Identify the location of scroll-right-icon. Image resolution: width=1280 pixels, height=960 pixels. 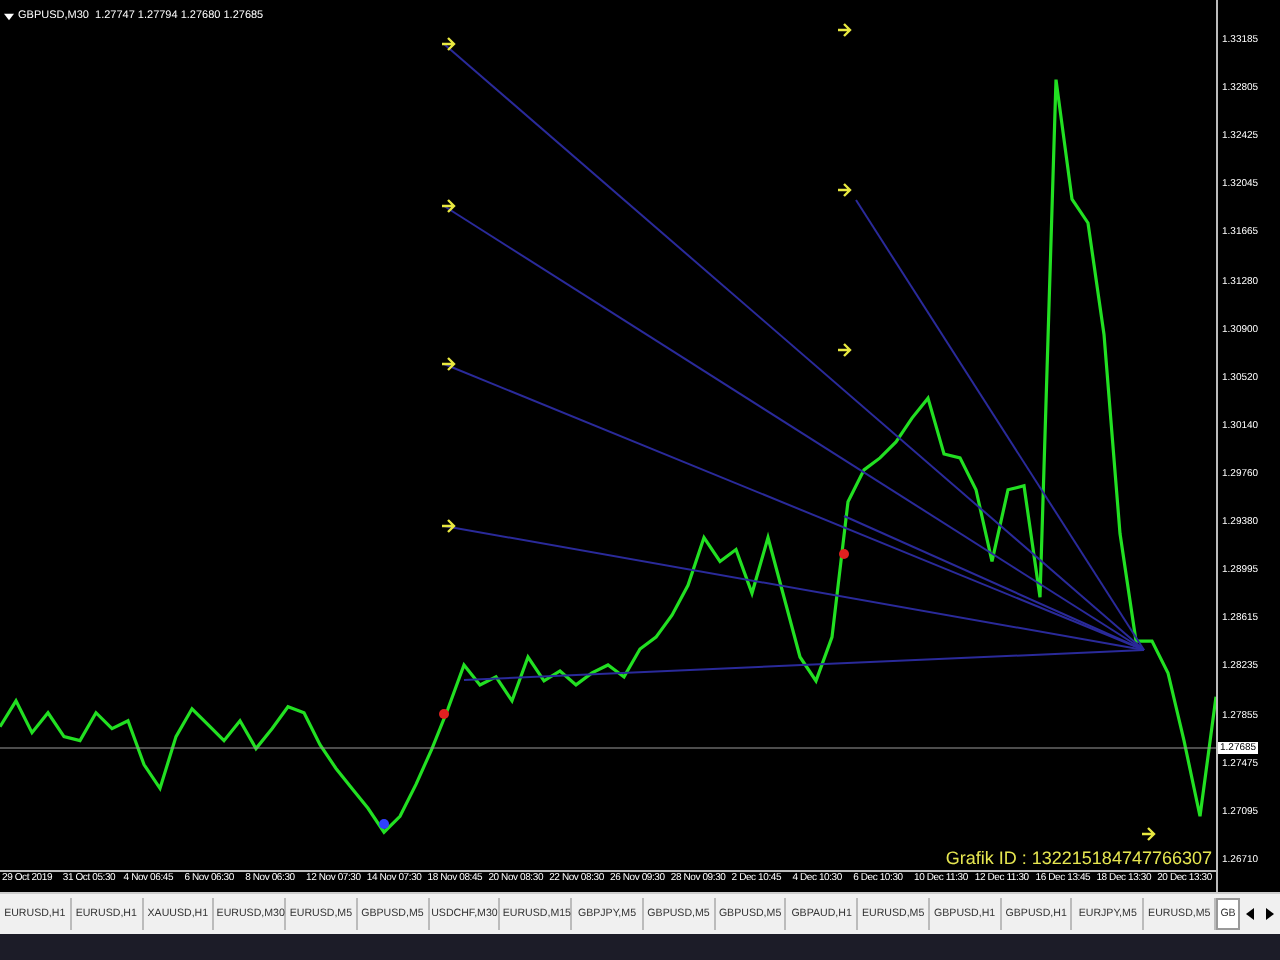
(1270, 914).